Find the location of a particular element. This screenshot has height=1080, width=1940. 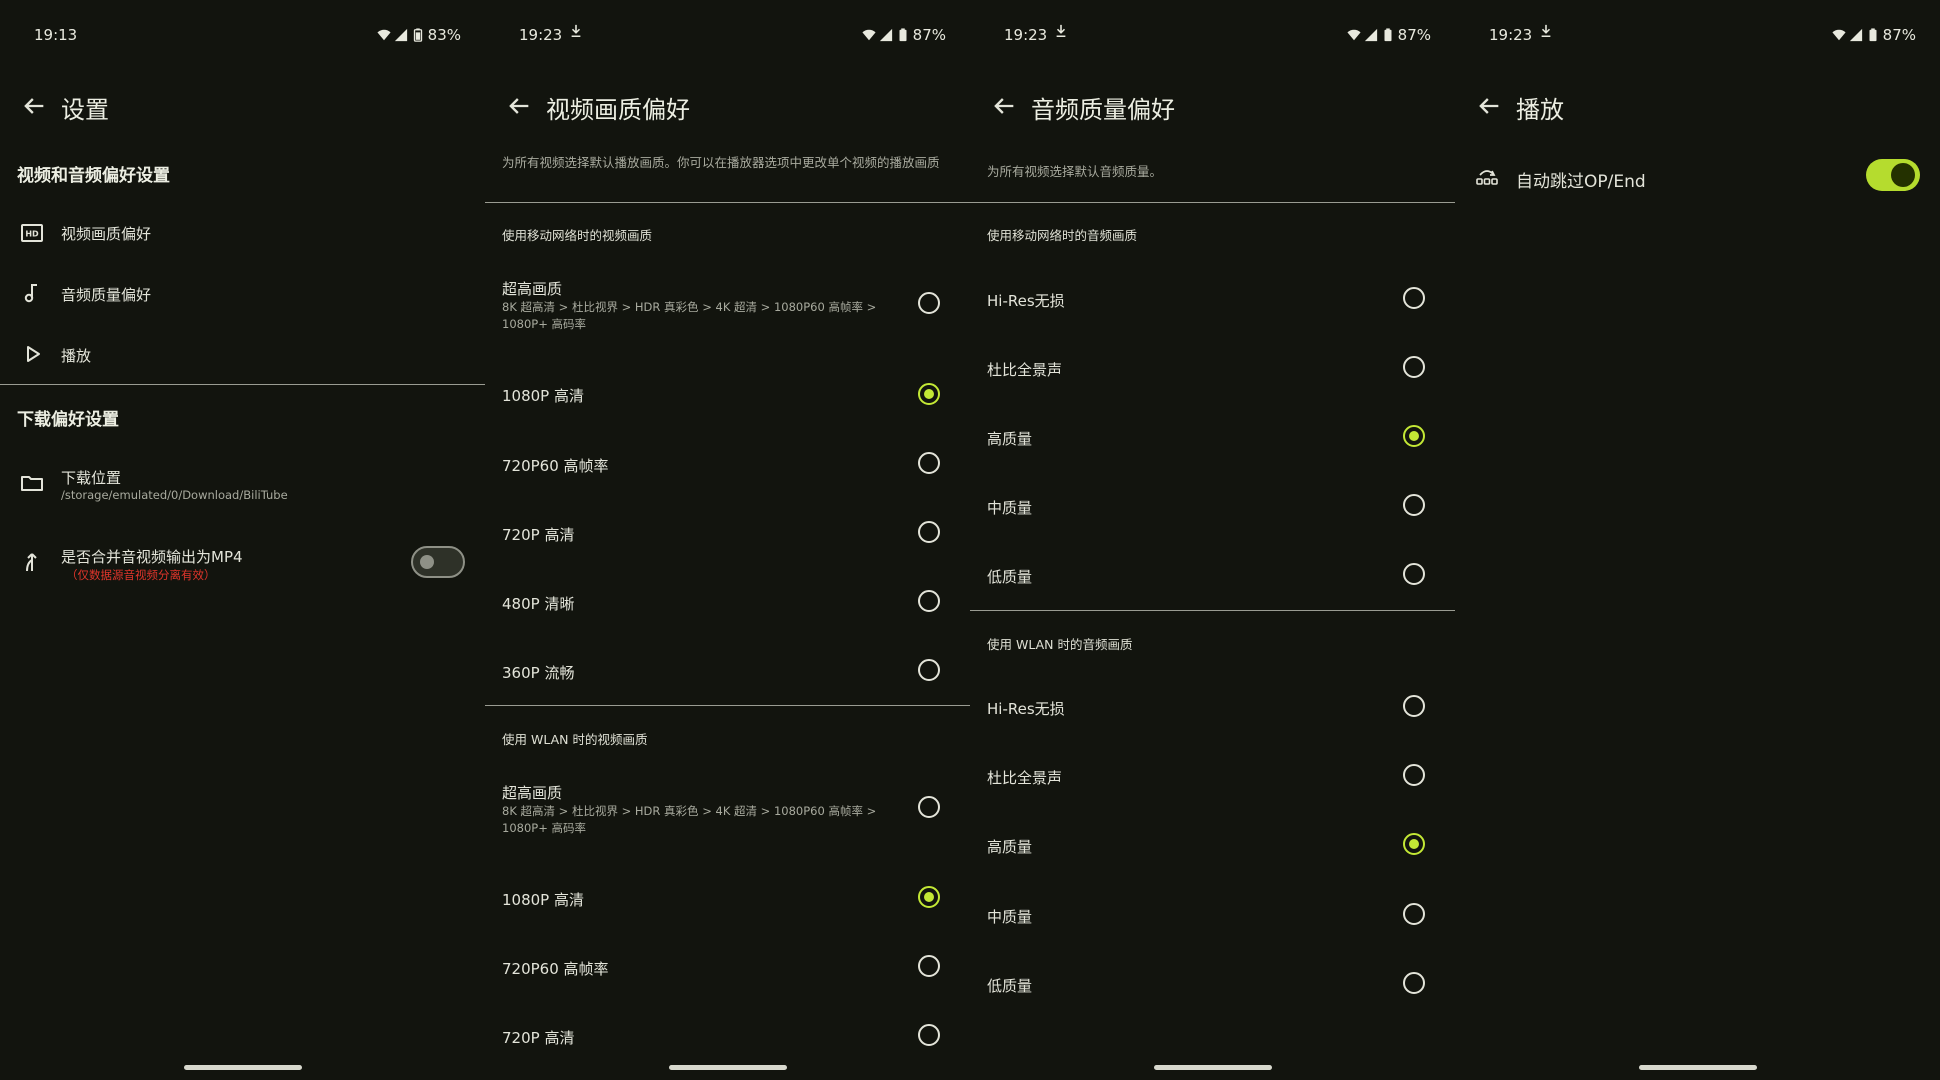

page-title: 播放 is located at coordinates (1540, 110).